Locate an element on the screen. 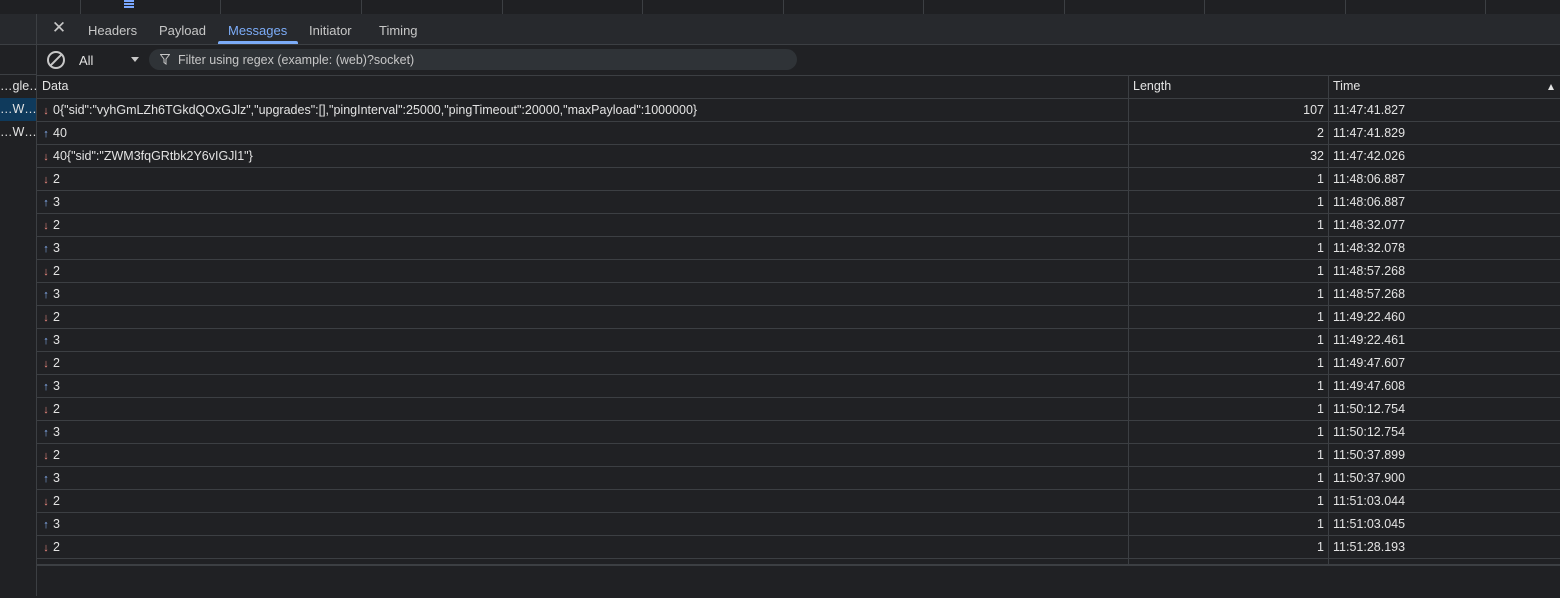 This screenshot has width=1560, height=598. column-header-length: Length is located at coordinates (1228, 86).